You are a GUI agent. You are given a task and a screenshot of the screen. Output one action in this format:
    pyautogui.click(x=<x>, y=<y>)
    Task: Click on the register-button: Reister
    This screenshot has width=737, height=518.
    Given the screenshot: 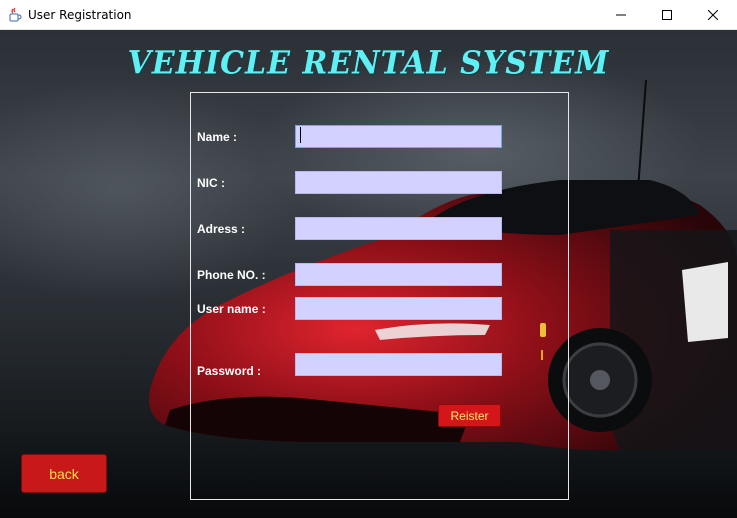 What is the action you would take?
    pyautogui.click(x=469, y=415)
    